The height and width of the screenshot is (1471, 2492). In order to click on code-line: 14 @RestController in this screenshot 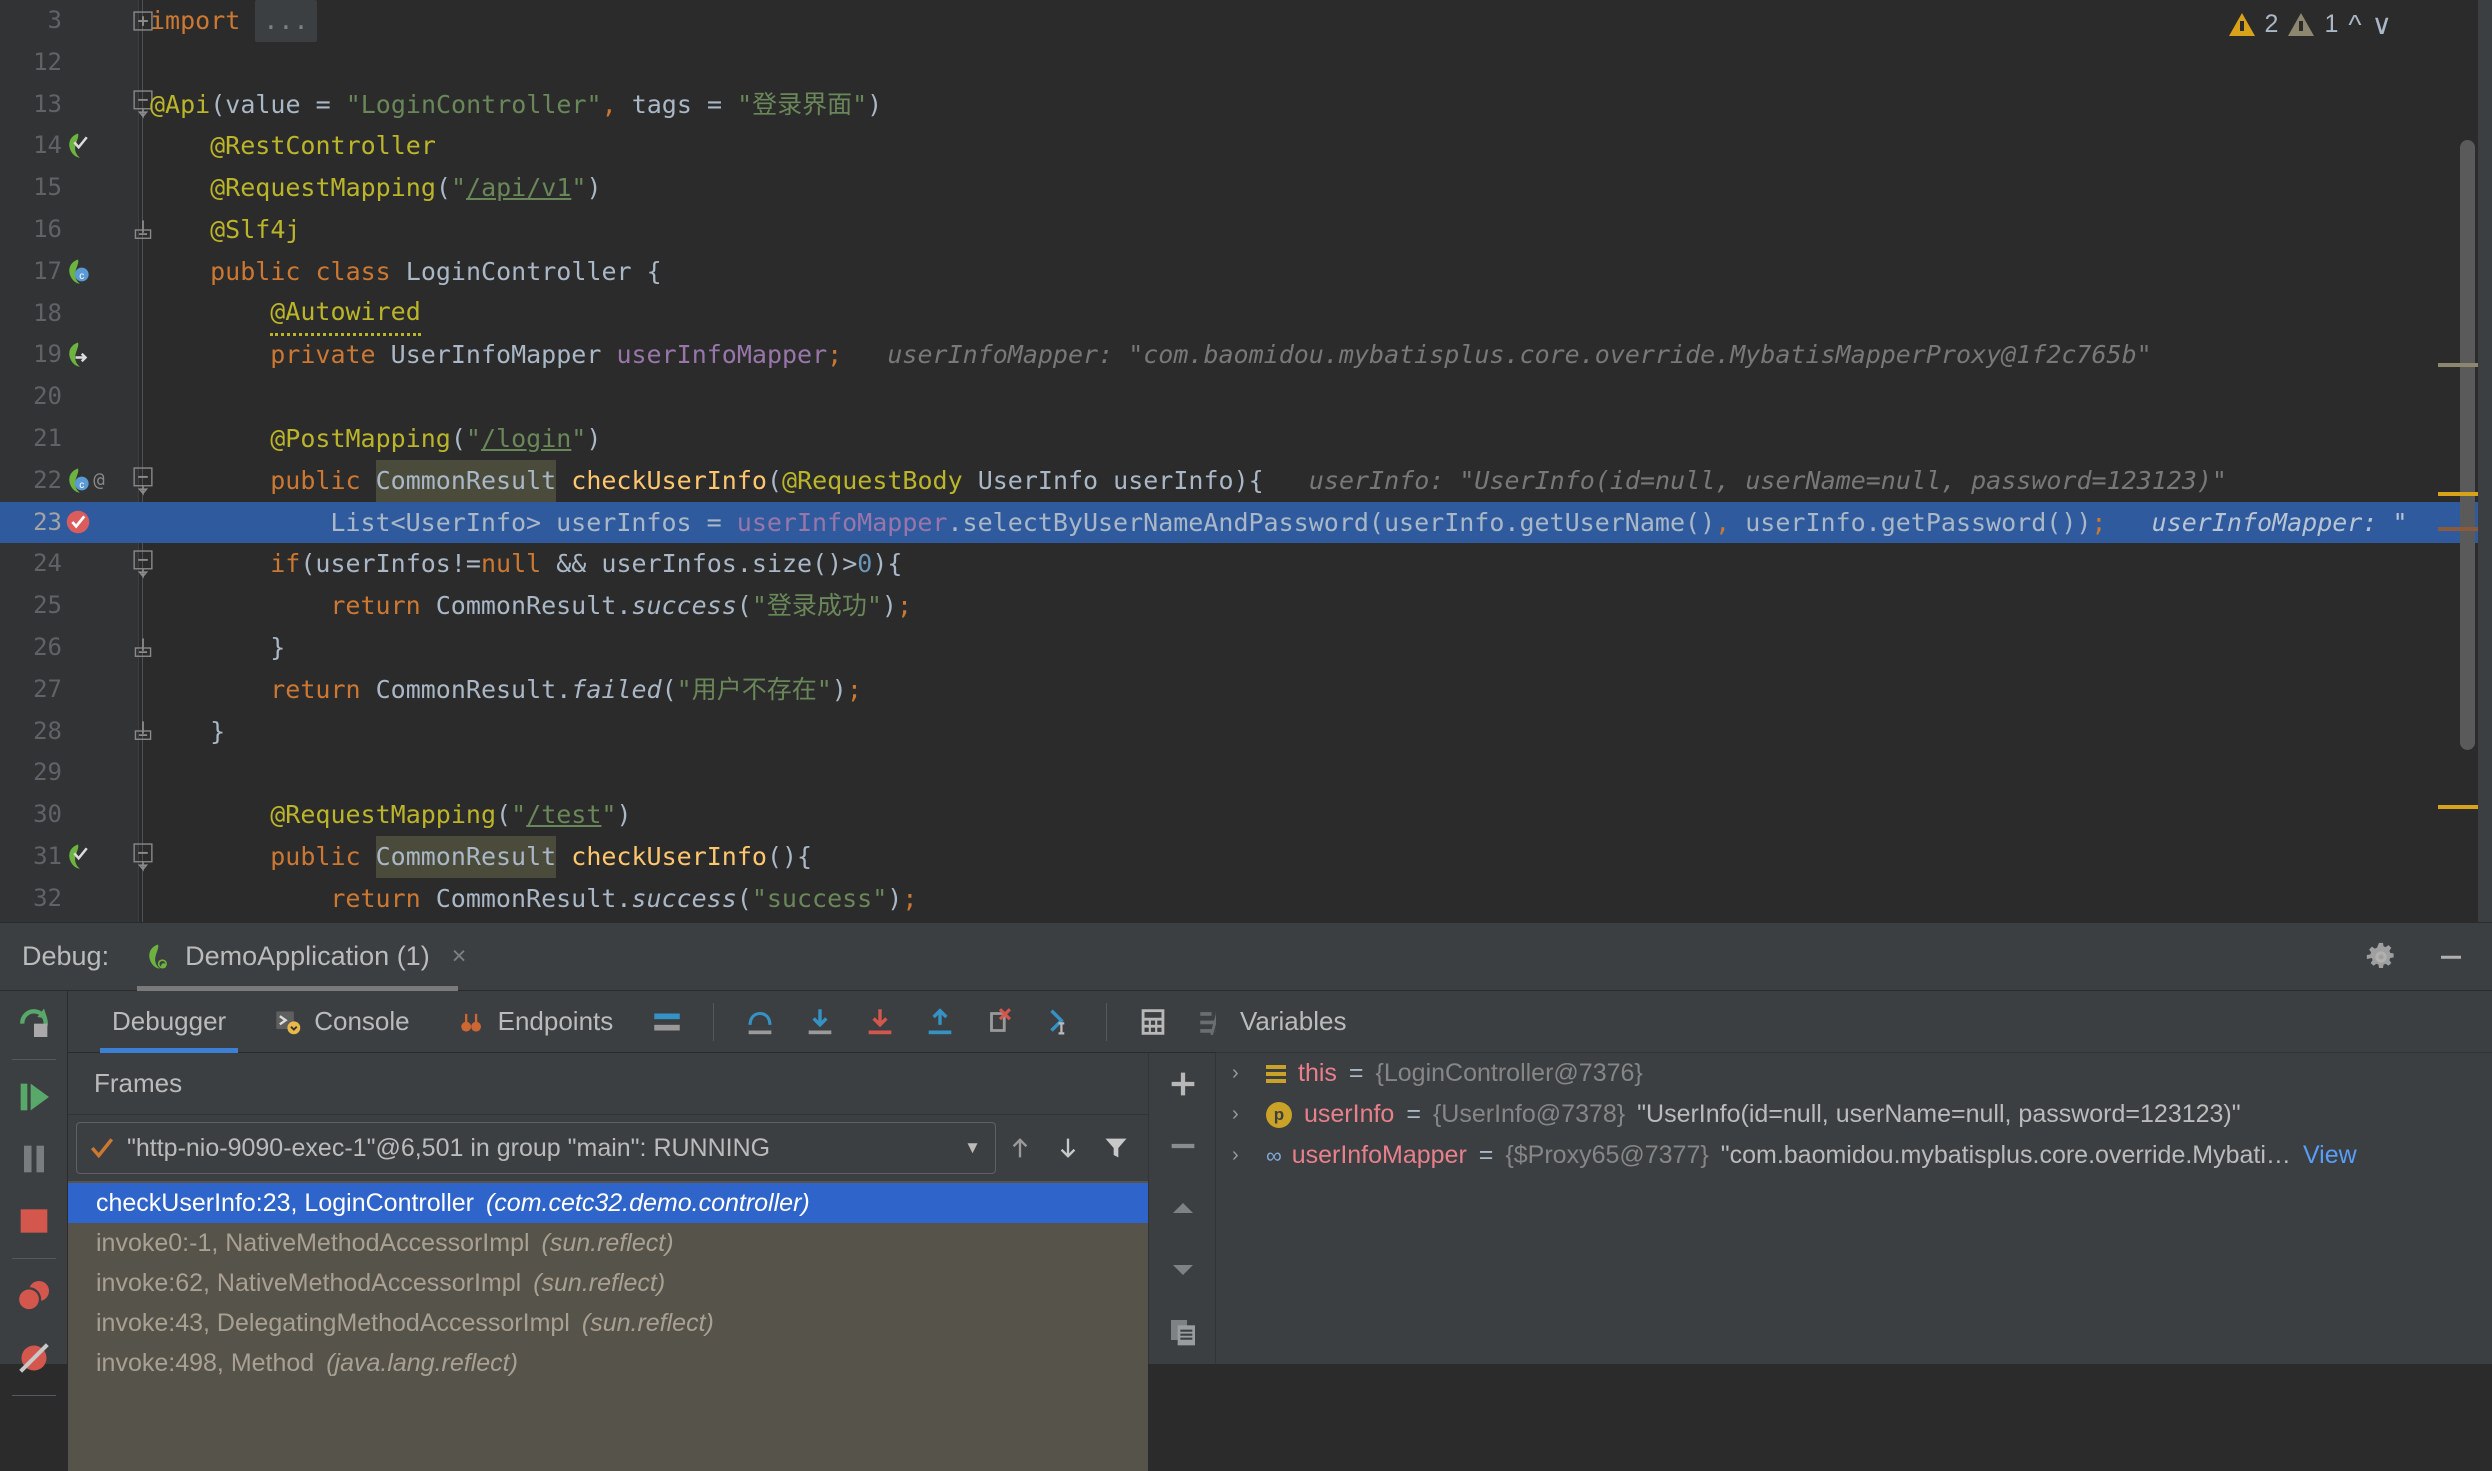, I will do `click(1246, 146)`.